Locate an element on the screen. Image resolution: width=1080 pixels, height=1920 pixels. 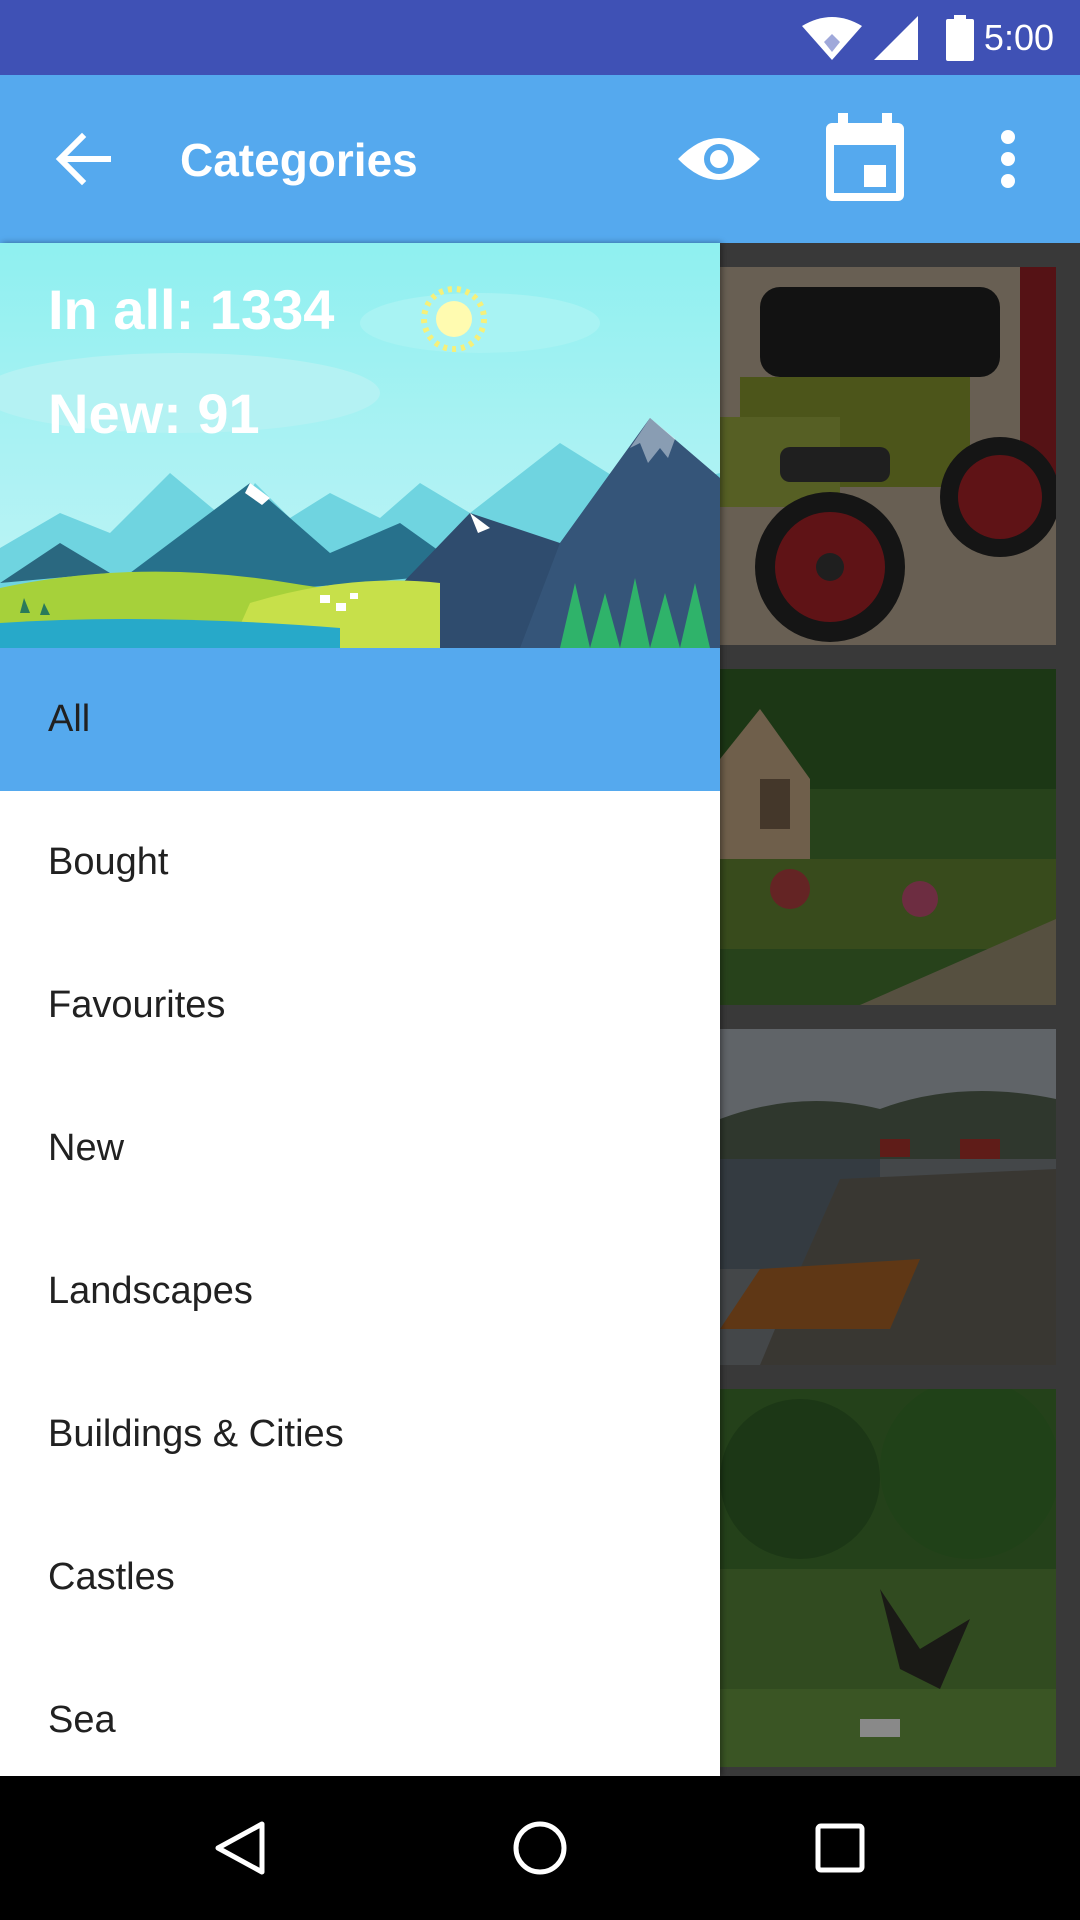
app-bar: Categories is located at coordinates (540, 159).